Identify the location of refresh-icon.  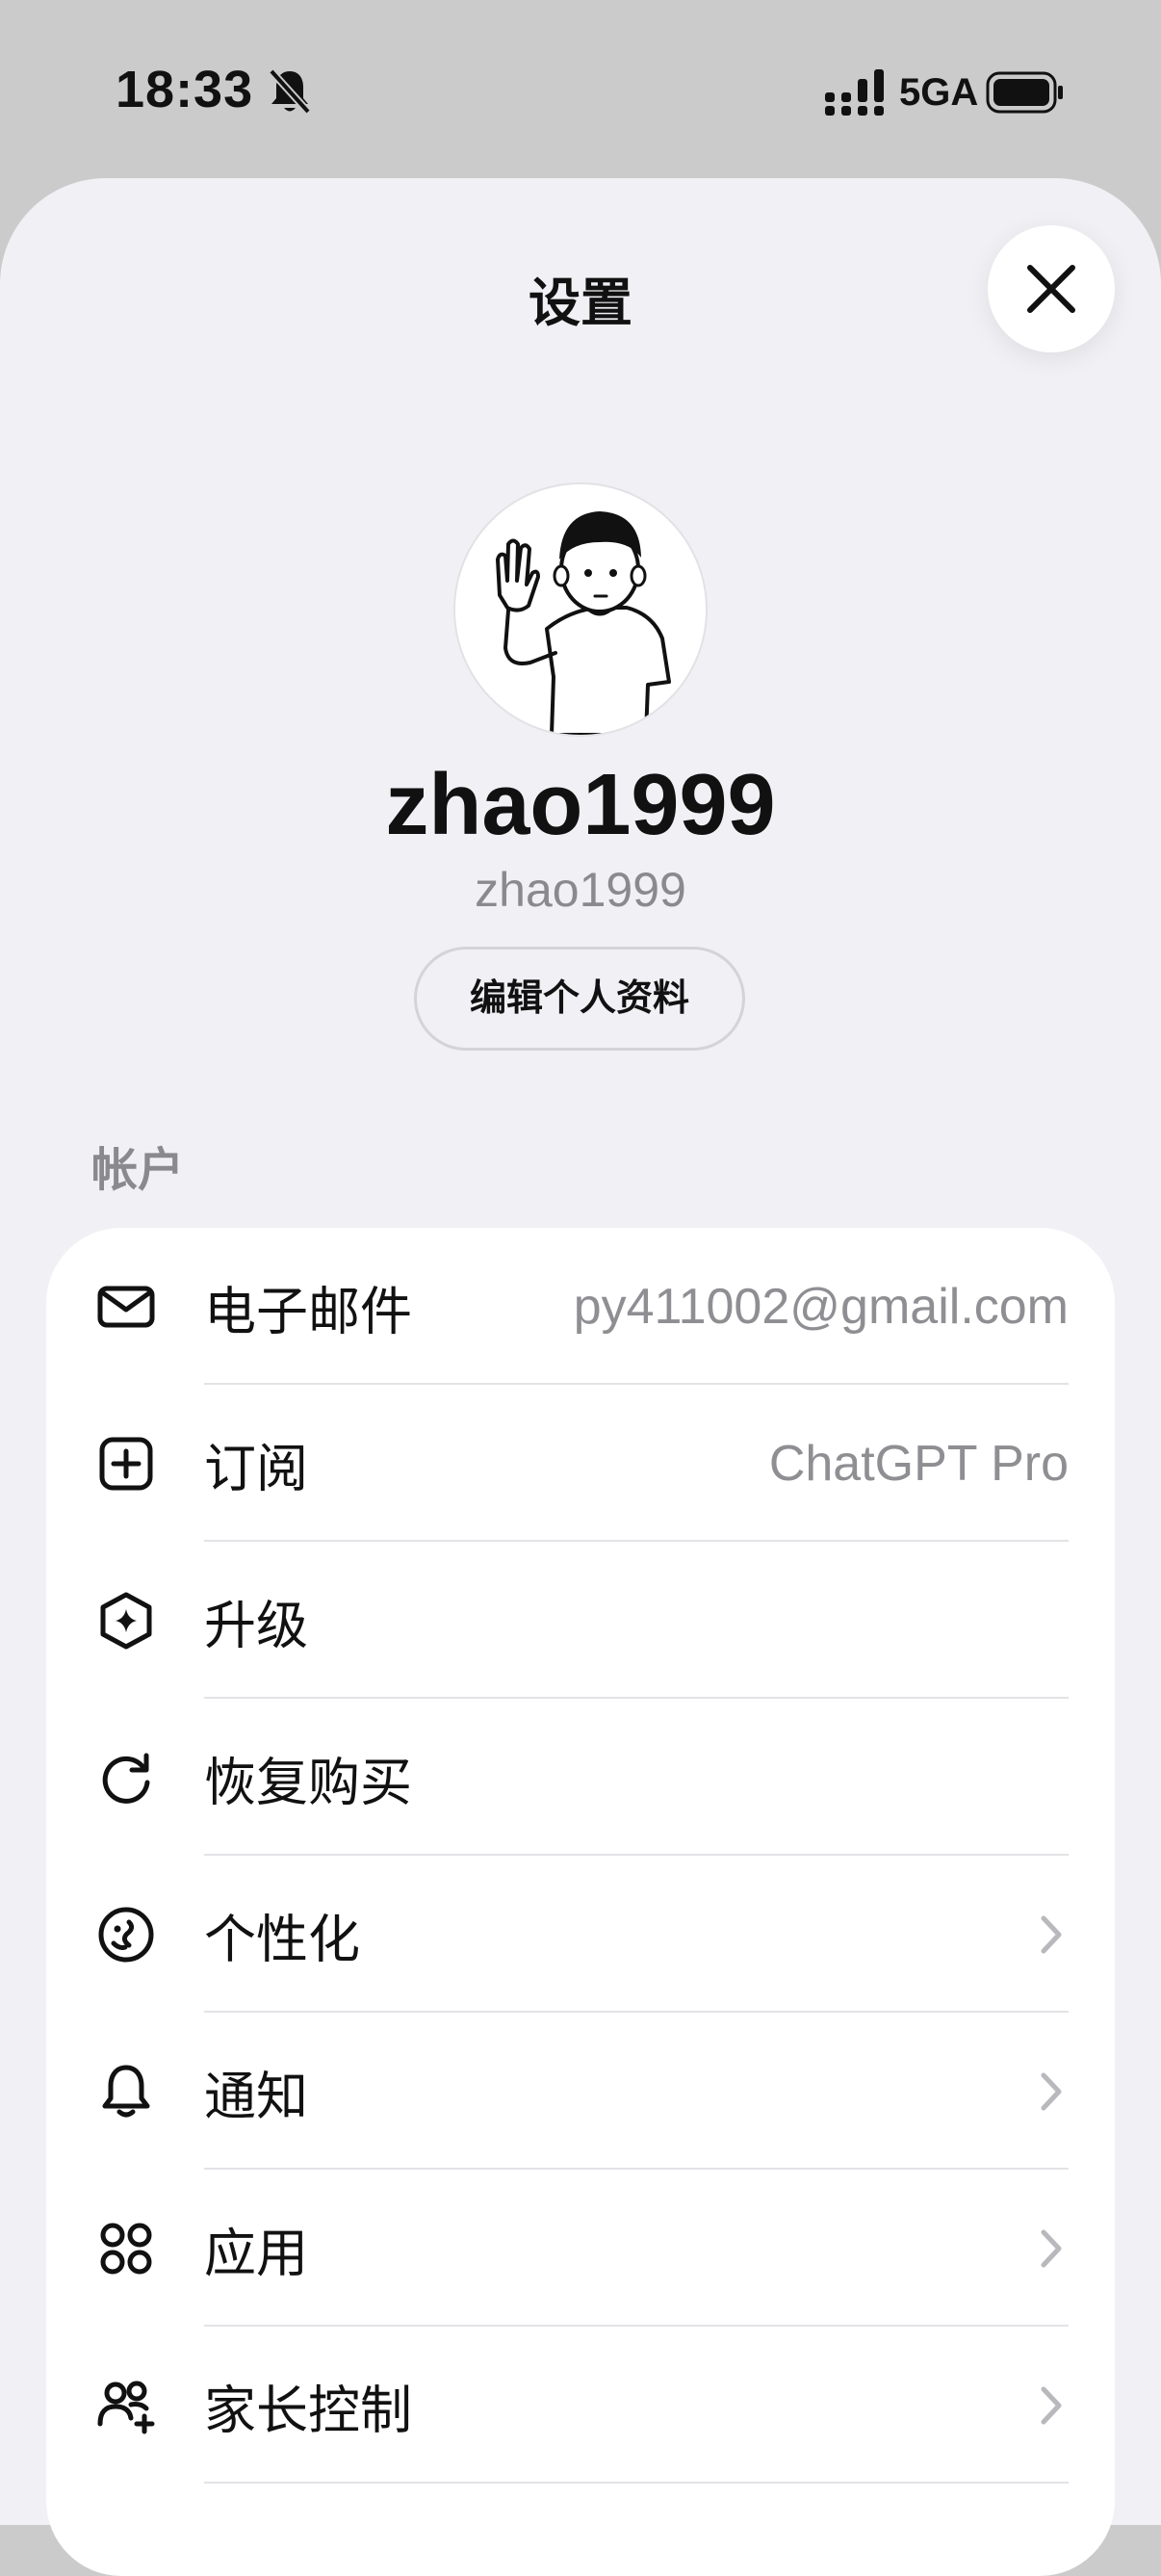
(126, 1778).